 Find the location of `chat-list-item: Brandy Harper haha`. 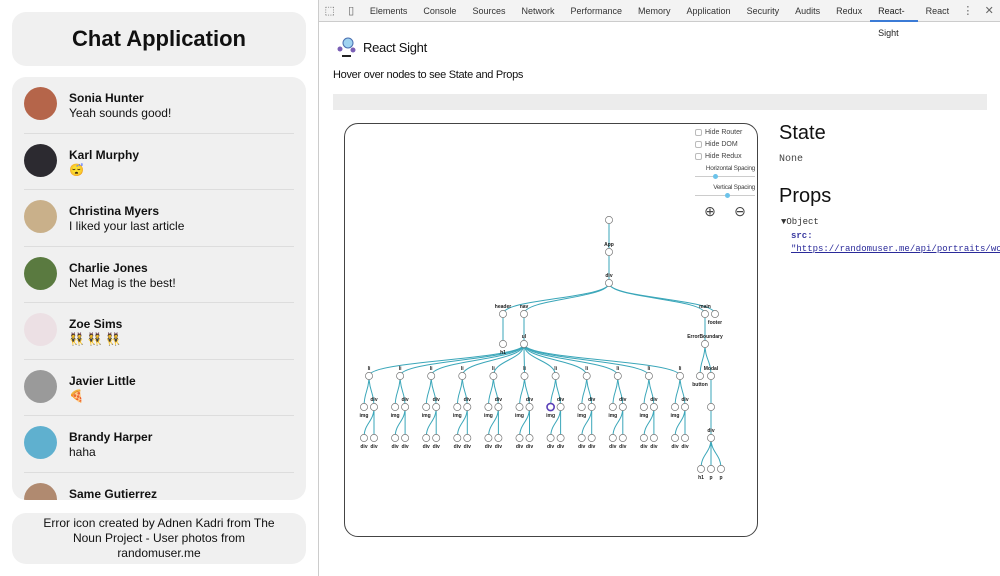

chat-list-item: Brandy Harper haha is located at coordinates (159, 444).